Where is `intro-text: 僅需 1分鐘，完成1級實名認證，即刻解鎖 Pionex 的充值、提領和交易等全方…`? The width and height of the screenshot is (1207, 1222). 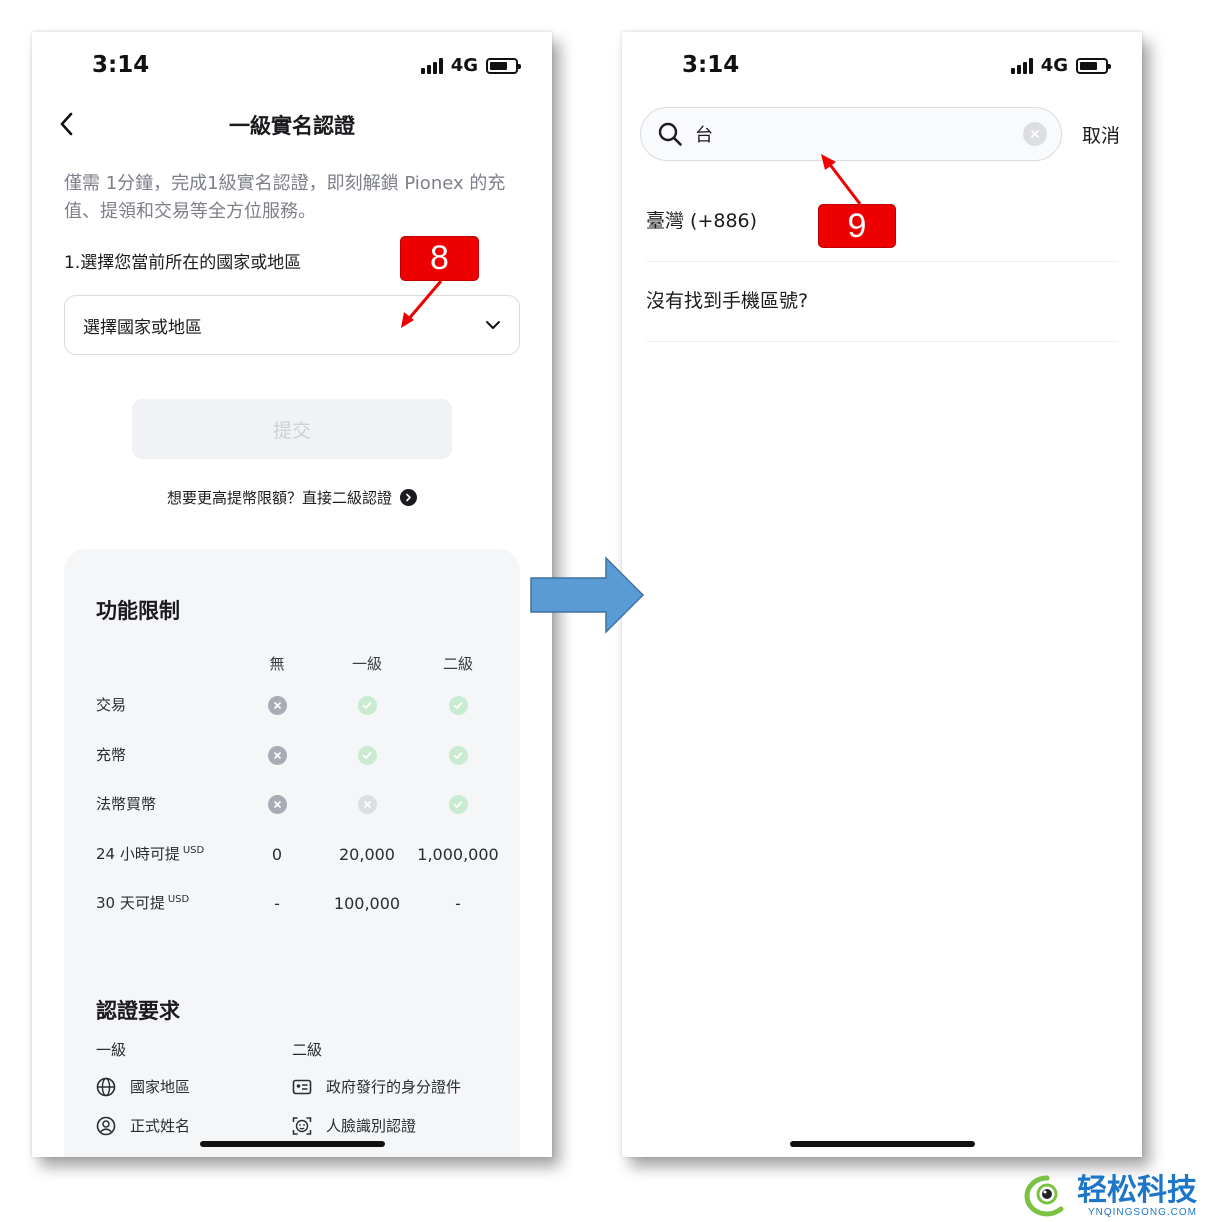
intro-text: 僅需 1分鐘，完成1級實名認證，即刻解鎖 Pionex 的充值、提領和交易等全方… is located at coordinates (285, 197).